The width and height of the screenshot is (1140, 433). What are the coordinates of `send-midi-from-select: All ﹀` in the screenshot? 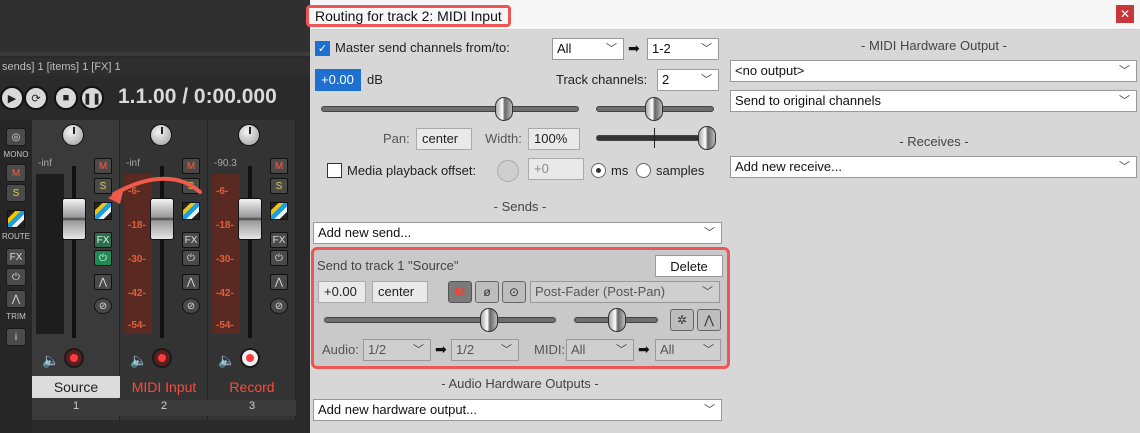 It's located at (600, 350).